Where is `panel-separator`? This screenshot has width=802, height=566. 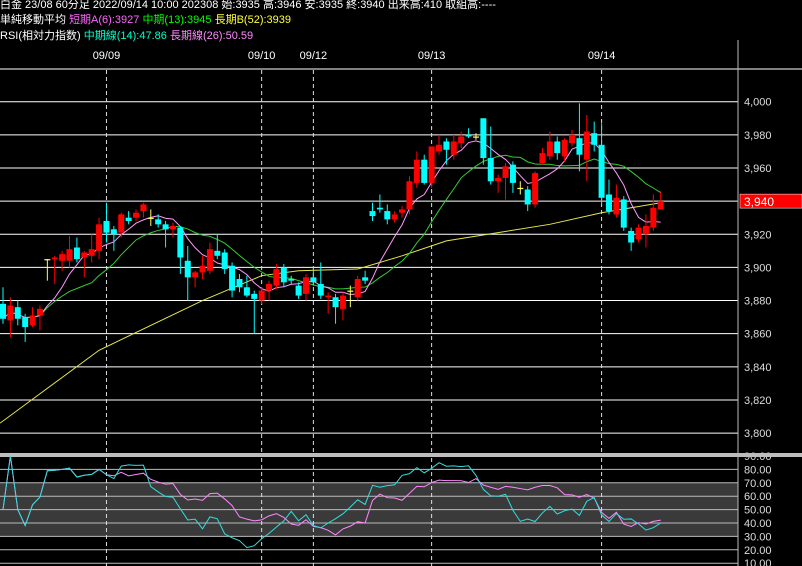 panel-separator is located at coordinates (401, 455).